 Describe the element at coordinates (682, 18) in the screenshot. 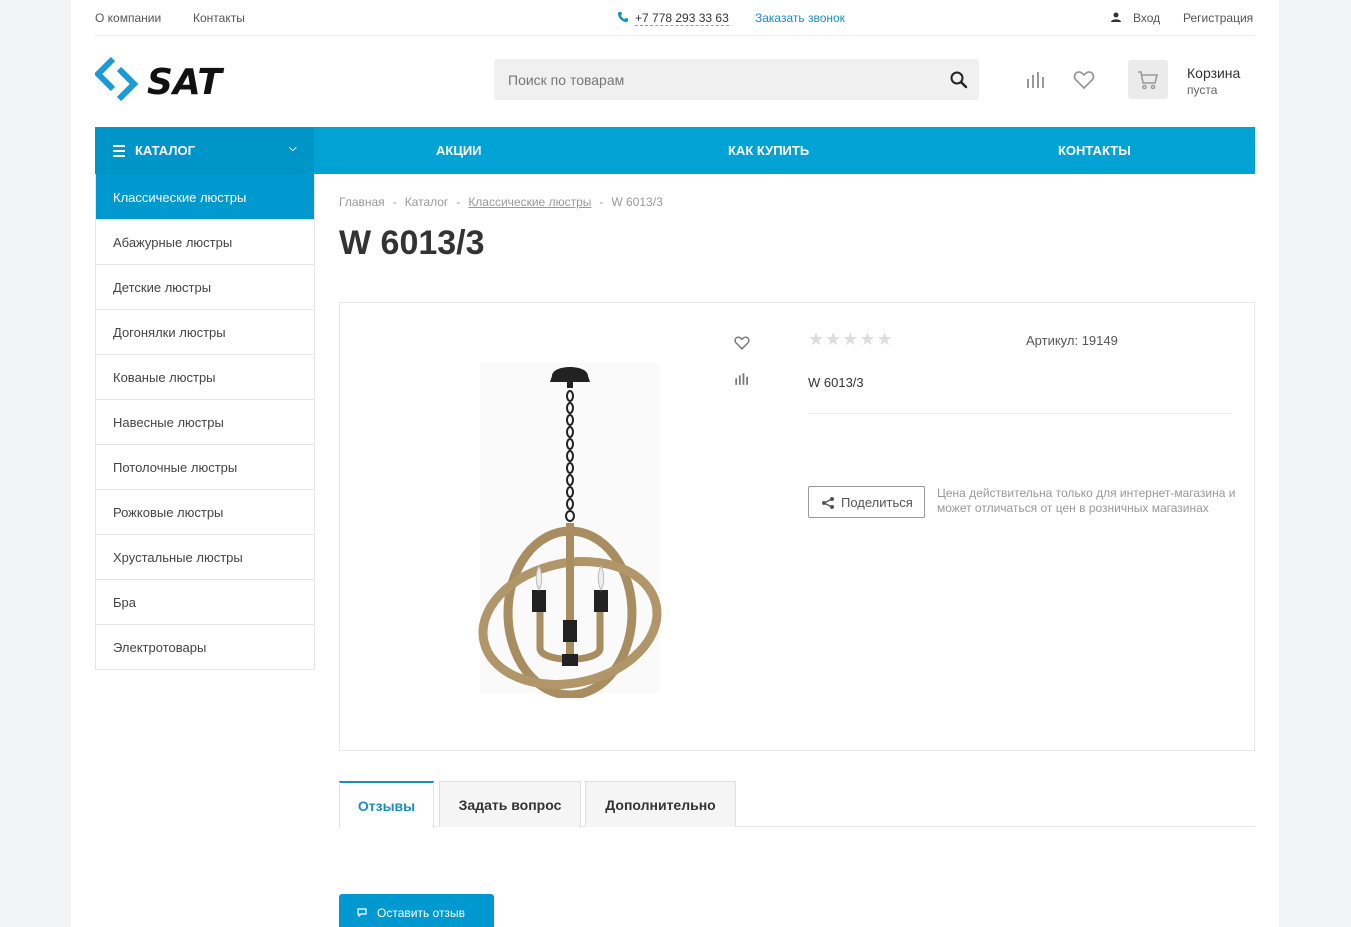

I see `phone-number: +7 778 293 33 63` at that location.